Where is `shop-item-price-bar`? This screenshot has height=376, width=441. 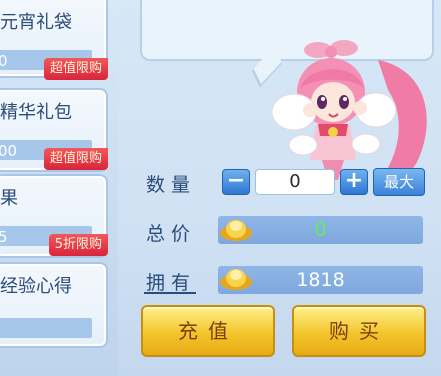 shop-item-price-bar is located at coordinates (46, 328).